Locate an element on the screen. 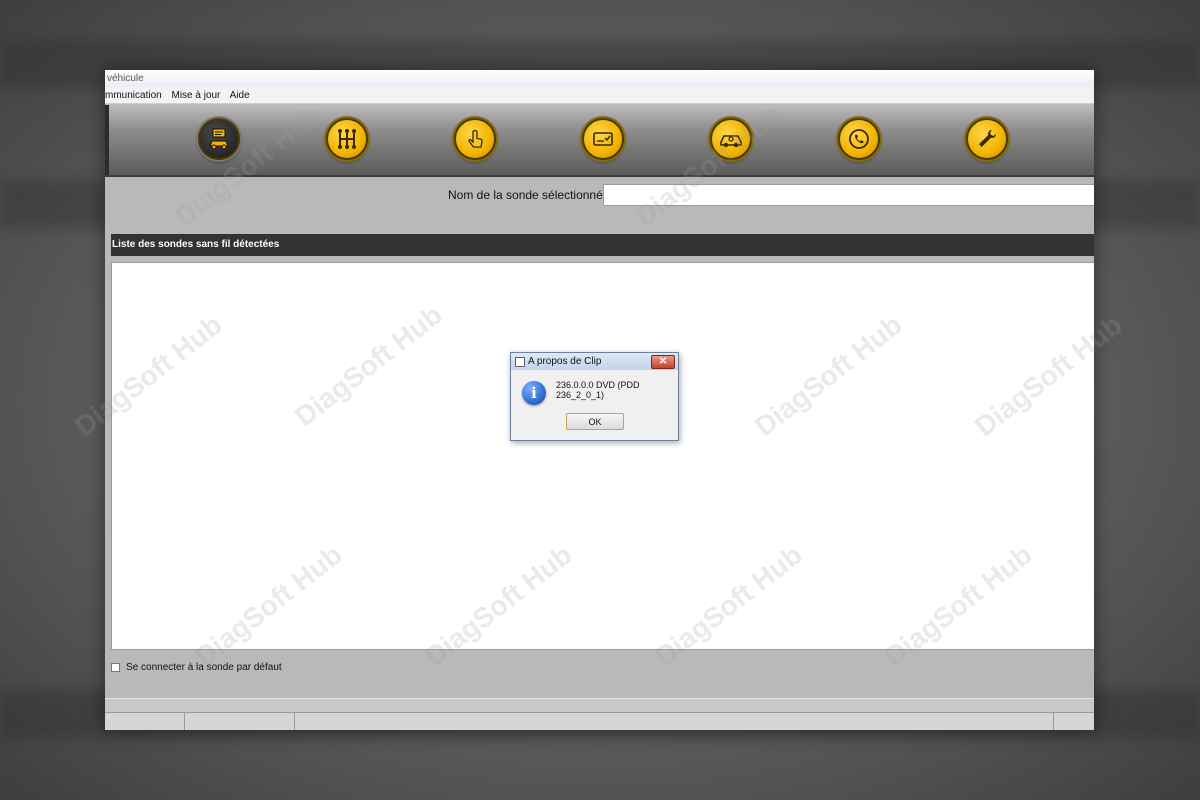 Image resolution: width=1200 pixels, height=800 pixels. info-icon: i is located at coordinates (534, 393).